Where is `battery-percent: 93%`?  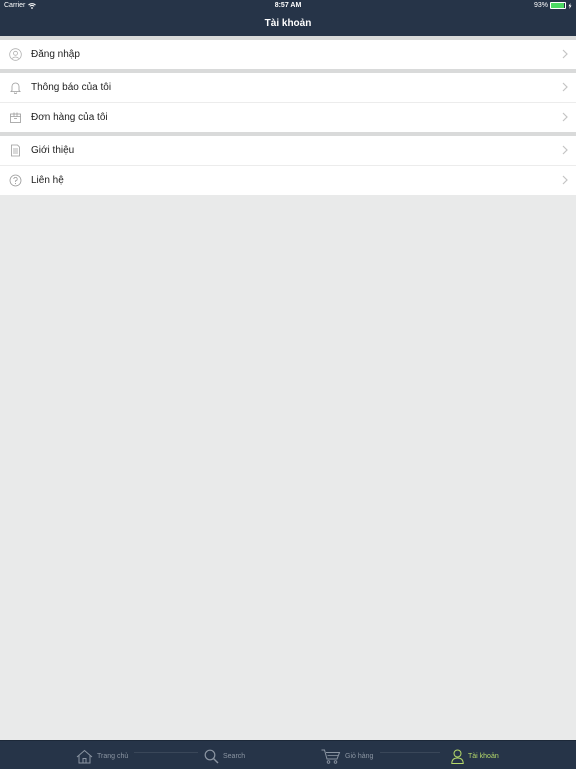 battery-percent: 93% is located at coordinates (540, 5).